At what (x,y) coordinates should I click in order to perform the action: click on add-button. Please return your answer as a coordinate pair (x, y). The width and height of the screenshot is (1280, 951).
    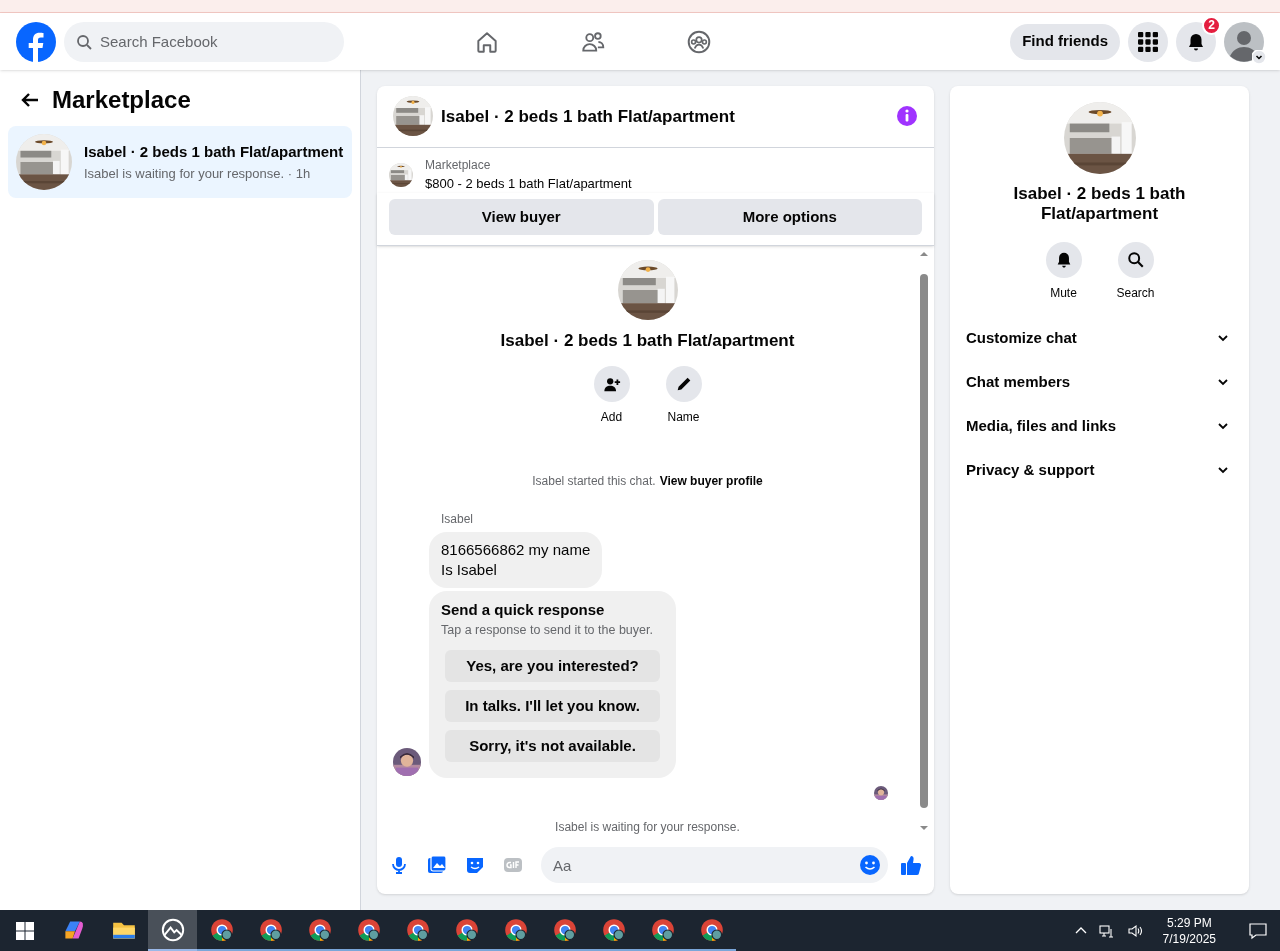
    Looking at the image, I should click on (611, 383).